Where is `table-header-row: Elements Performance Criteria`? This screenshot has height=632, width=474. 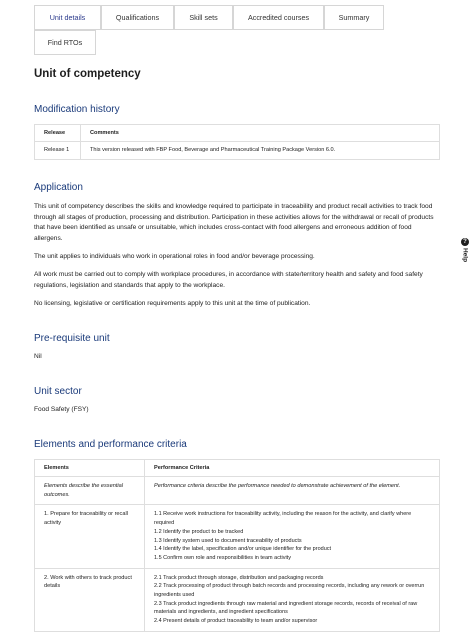
table-header-row: Elements Performance Criteria is located at coordinates (237, 468).